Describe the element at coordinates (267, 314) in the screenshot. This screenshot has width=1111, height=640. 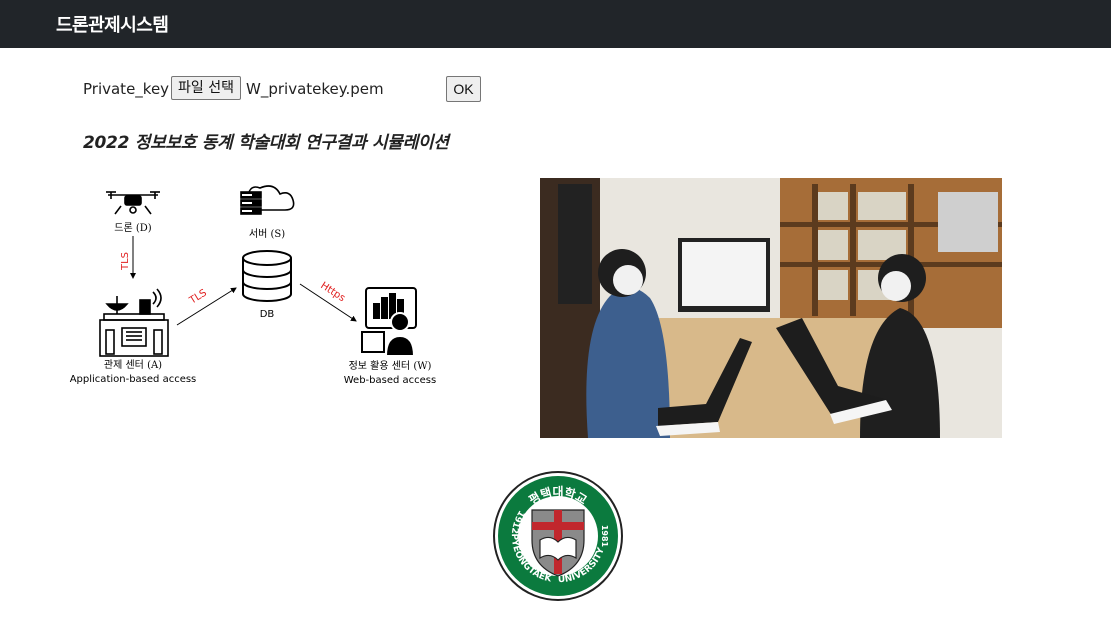
I see `db-label: DB` at that location.